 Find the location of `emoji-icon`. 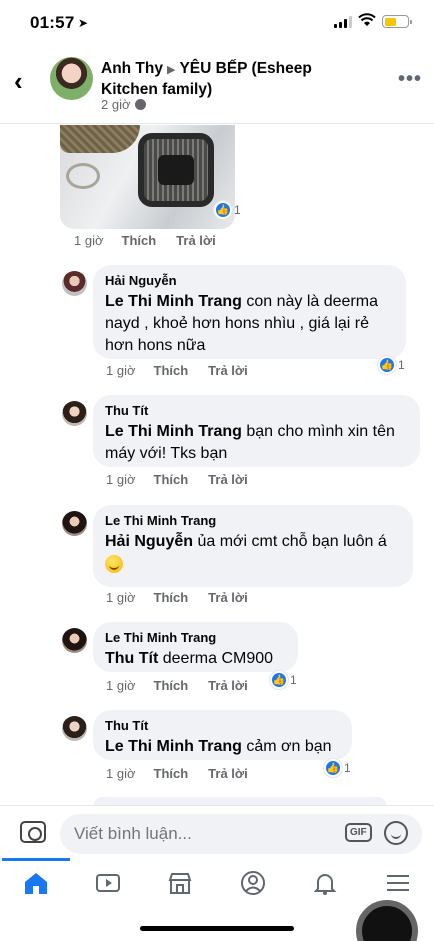

emoji-icon is located at coordinates (396, 833).